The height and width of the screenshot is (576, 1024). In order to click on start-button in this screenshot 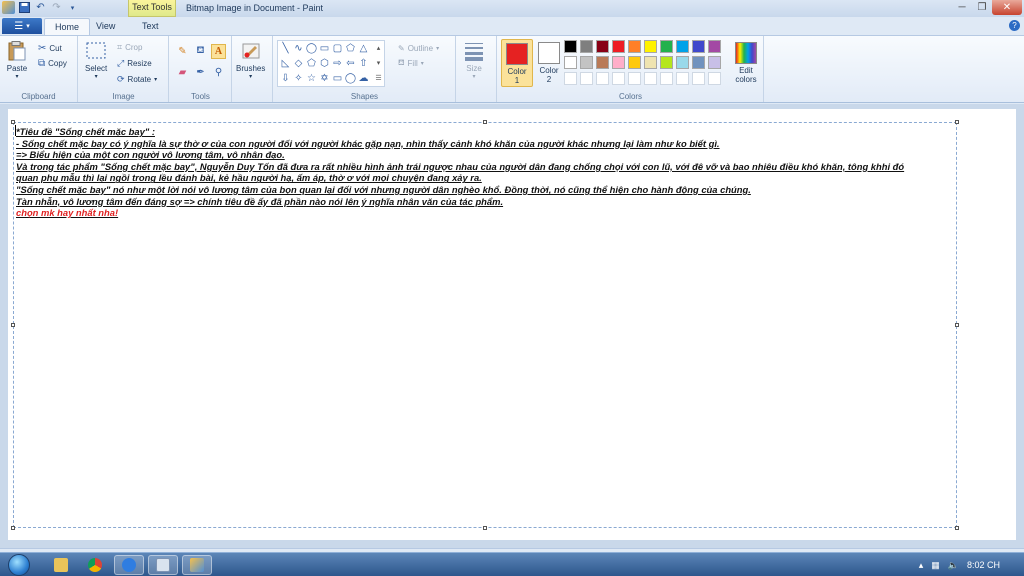, I will do `click(19, 564)`.